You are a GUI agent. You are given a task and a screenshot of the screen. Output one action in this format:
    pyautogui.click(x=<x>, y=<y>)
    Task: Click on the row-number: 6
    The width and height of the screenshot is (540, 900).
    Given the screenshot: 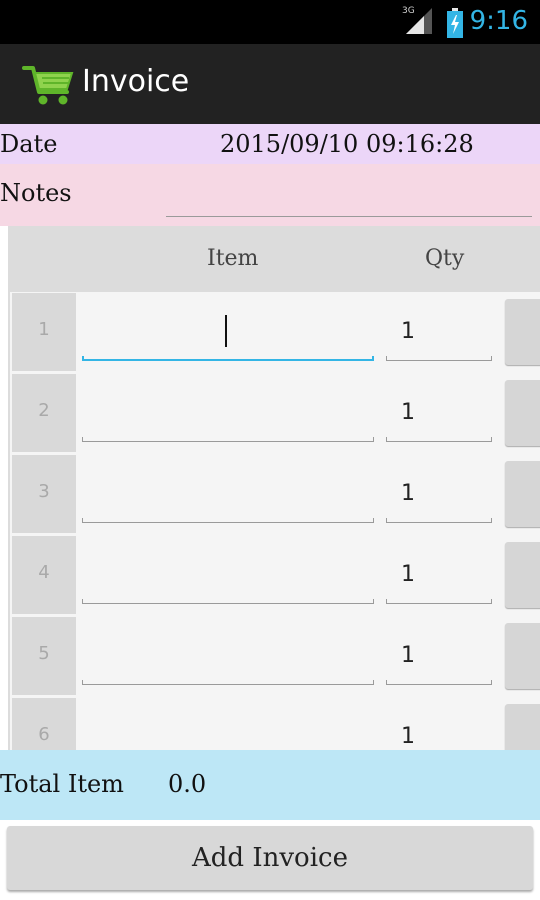 What is the action you would take?
    pyautogui.click(x=44, y=734)
    